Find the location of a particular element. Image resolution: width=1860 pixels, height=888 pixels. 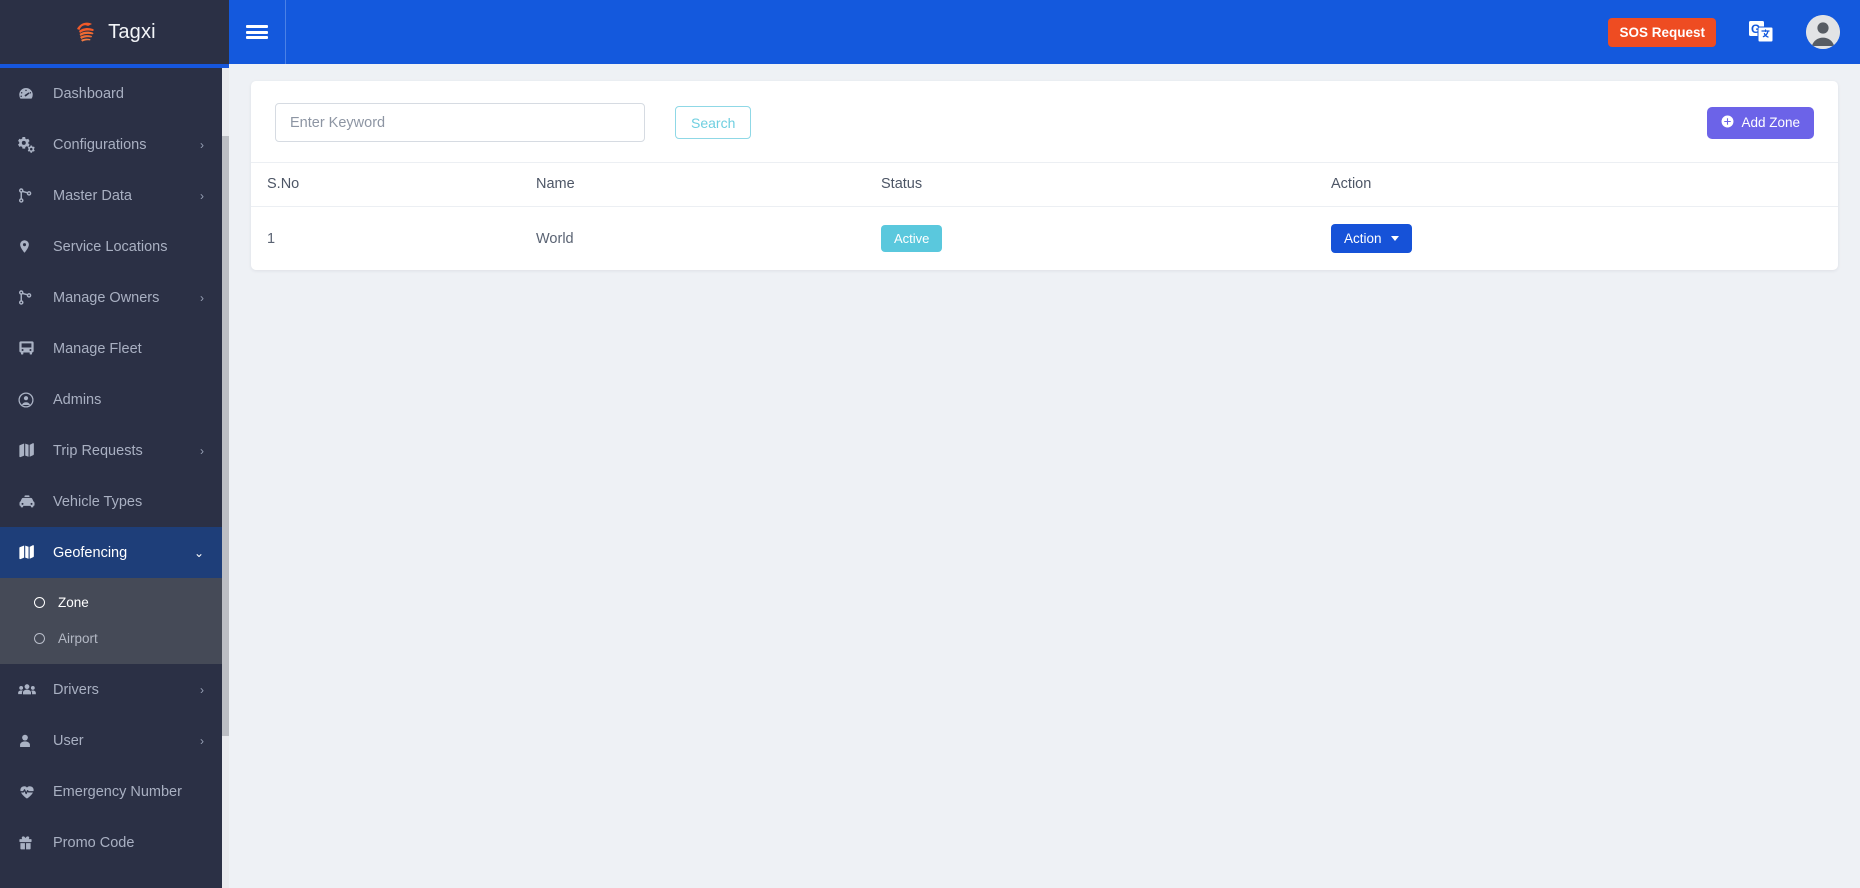

table-body: 1 World Active Action is located at coordinates (1044, 239).